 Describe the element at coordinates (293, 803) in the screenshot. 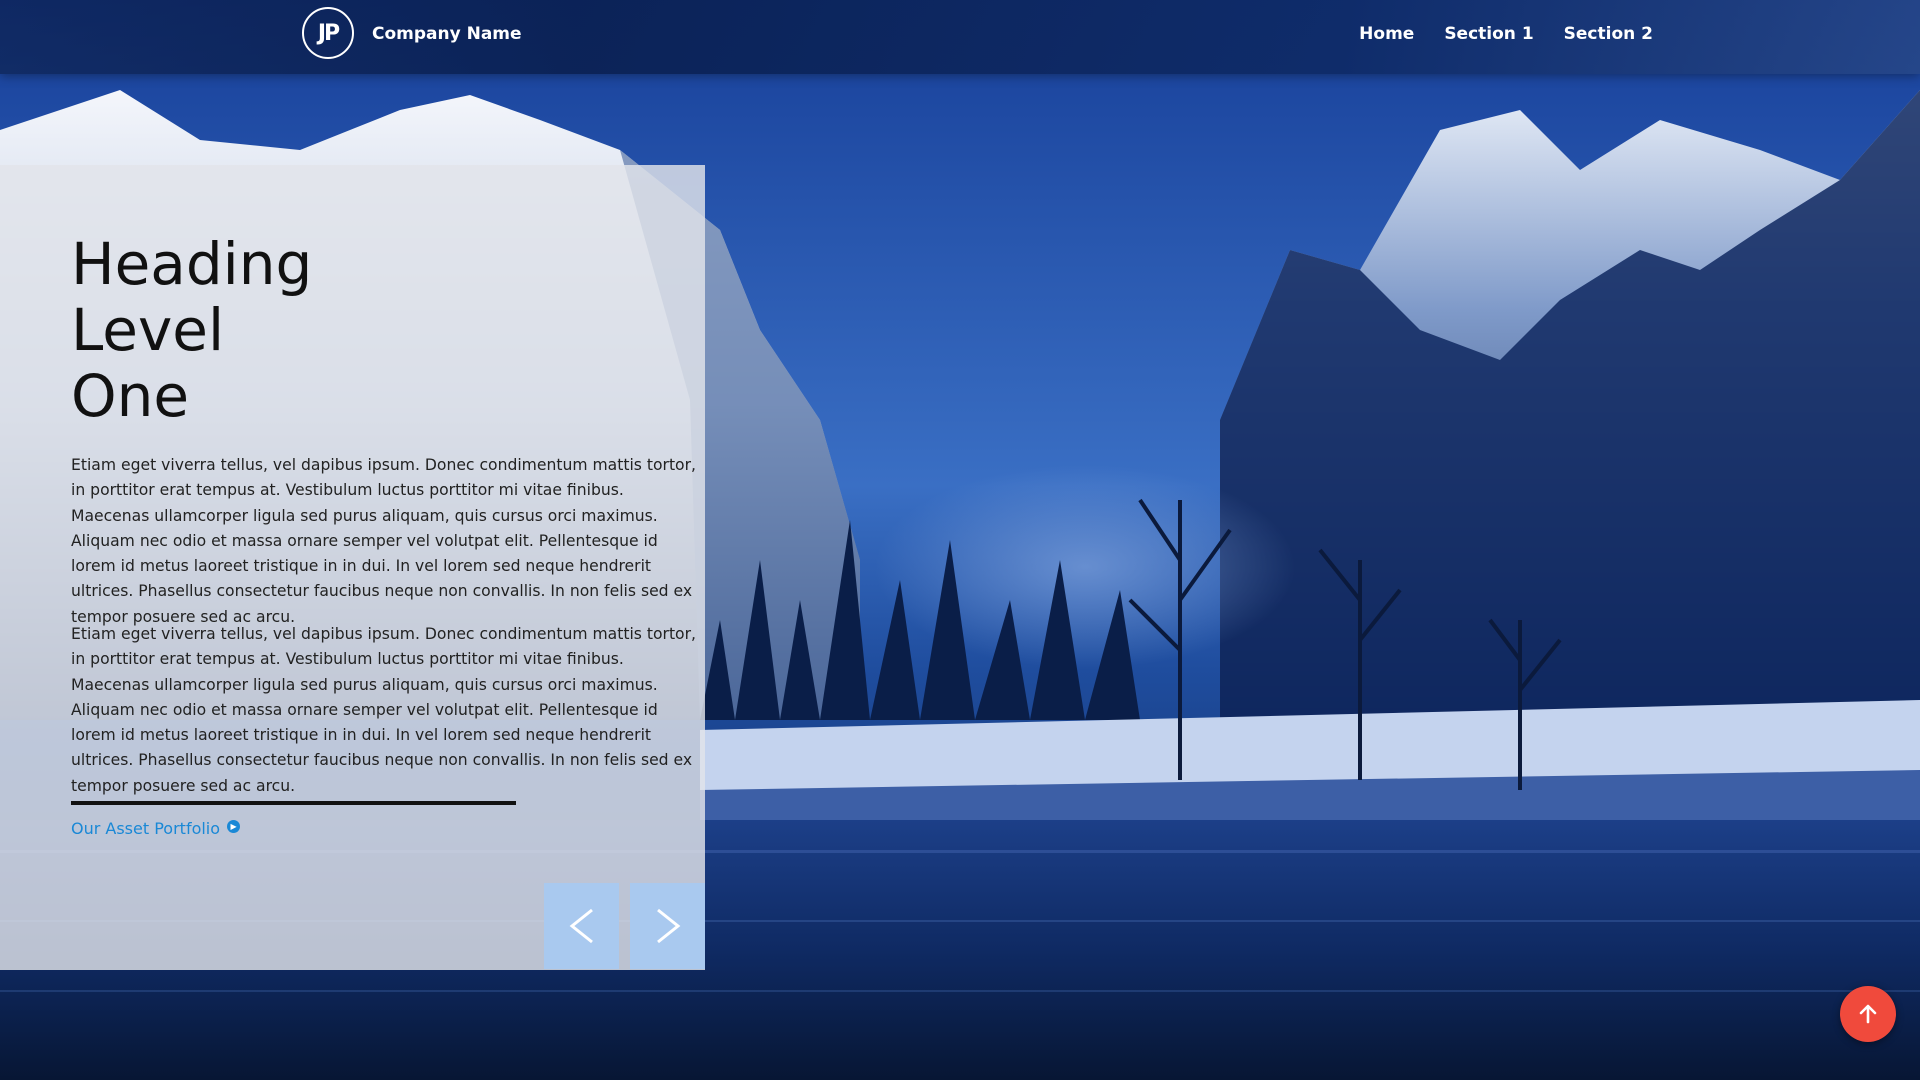

I see `section-divider` at that location.